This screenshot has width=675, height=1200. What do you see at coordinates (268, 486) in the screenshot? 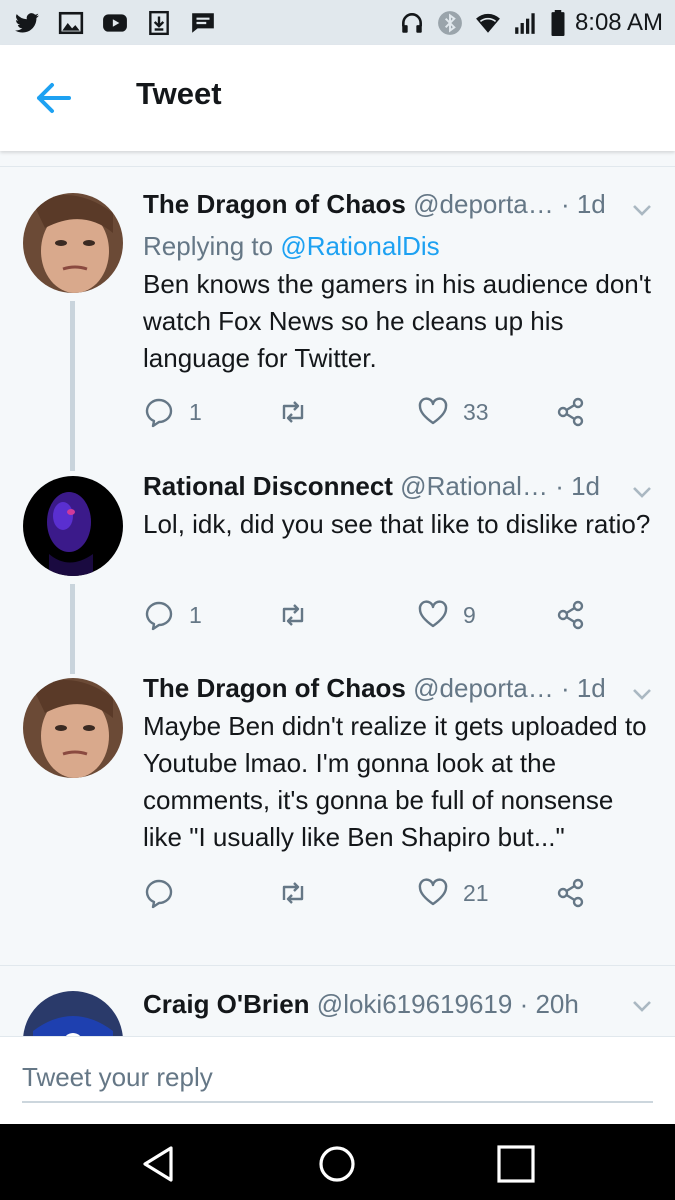
I see `display-name: Rational Disconnect` at bounding box center [268, 486].